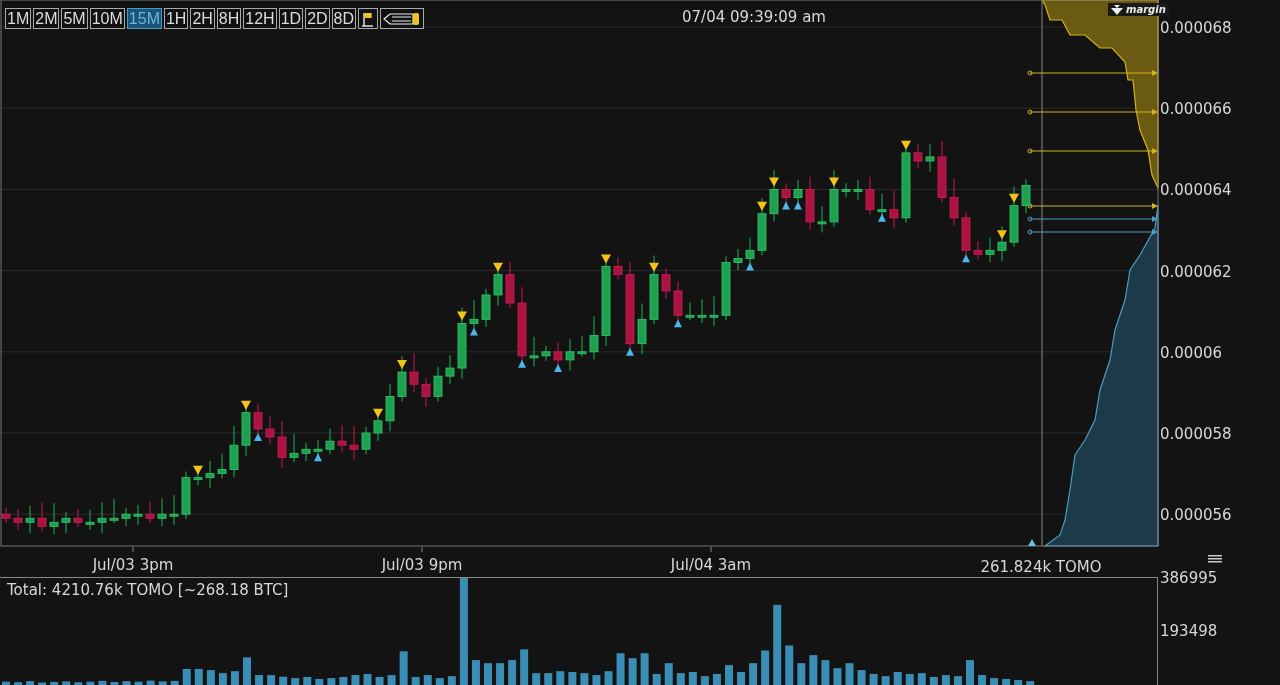 This screenshot has height=685, width=1280. Describe the element at coordinates (1196, 515) in the screenshot. I see `price-axis-label: 0.000056` at that location.